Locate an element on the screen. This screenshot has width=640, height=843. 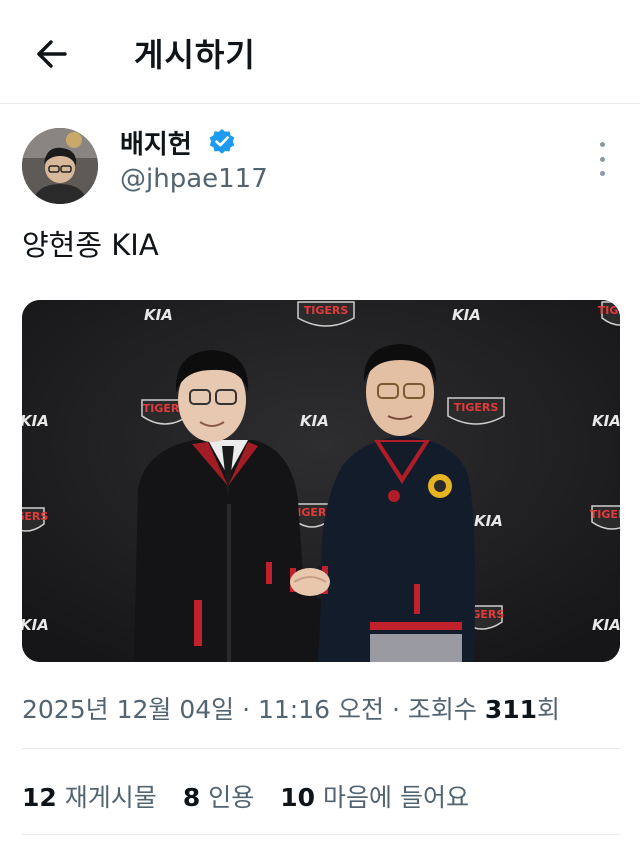
top-bar: 게시하기 is located at coordinates (320, 52).